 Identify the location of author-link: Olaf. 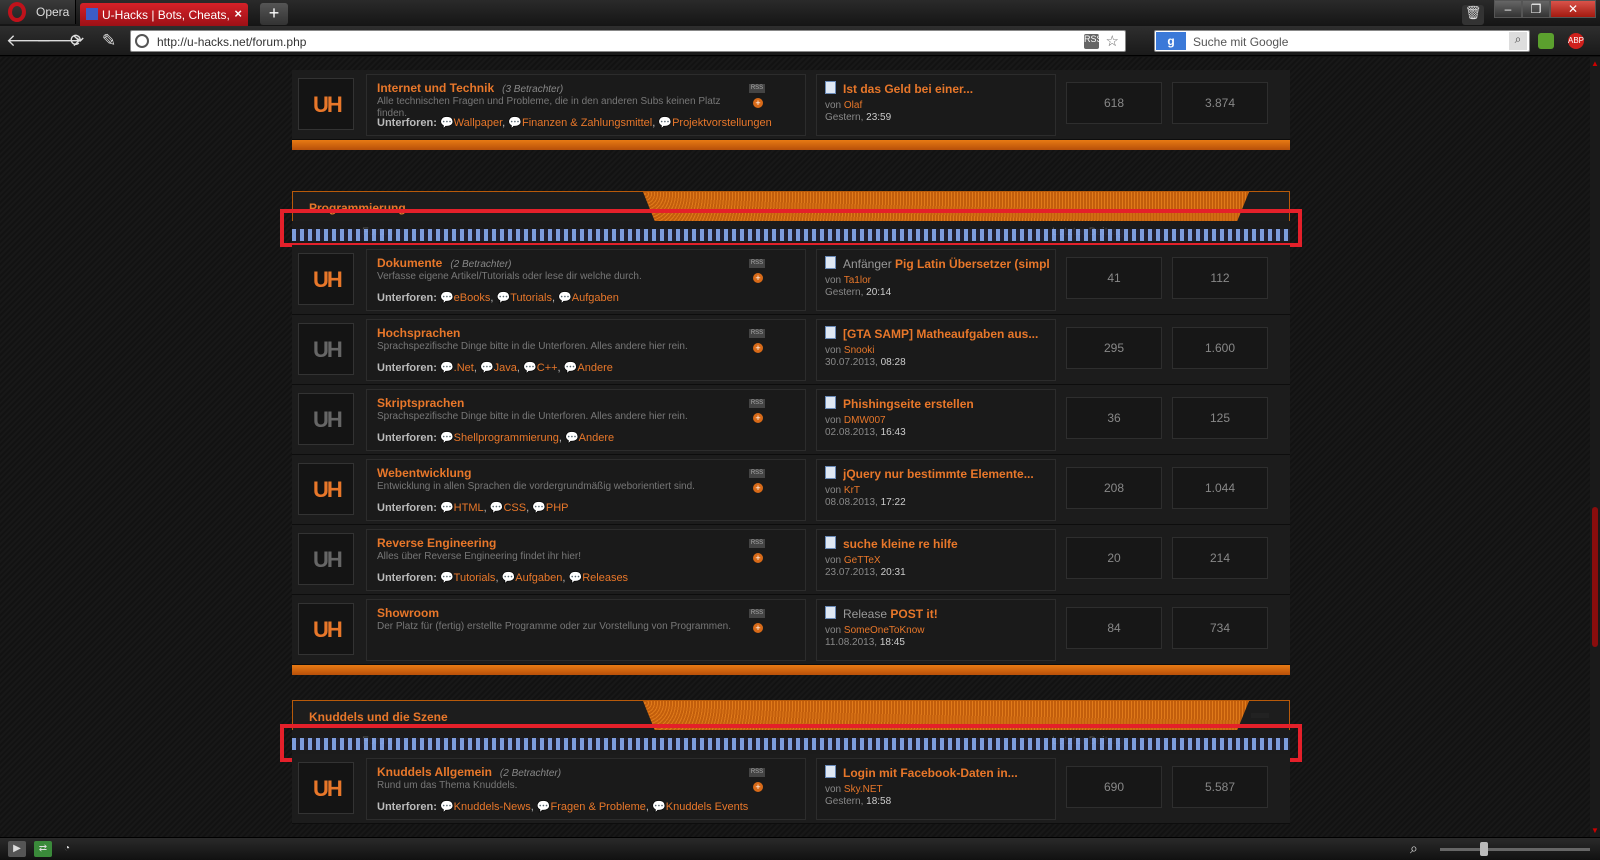
(853, 105).